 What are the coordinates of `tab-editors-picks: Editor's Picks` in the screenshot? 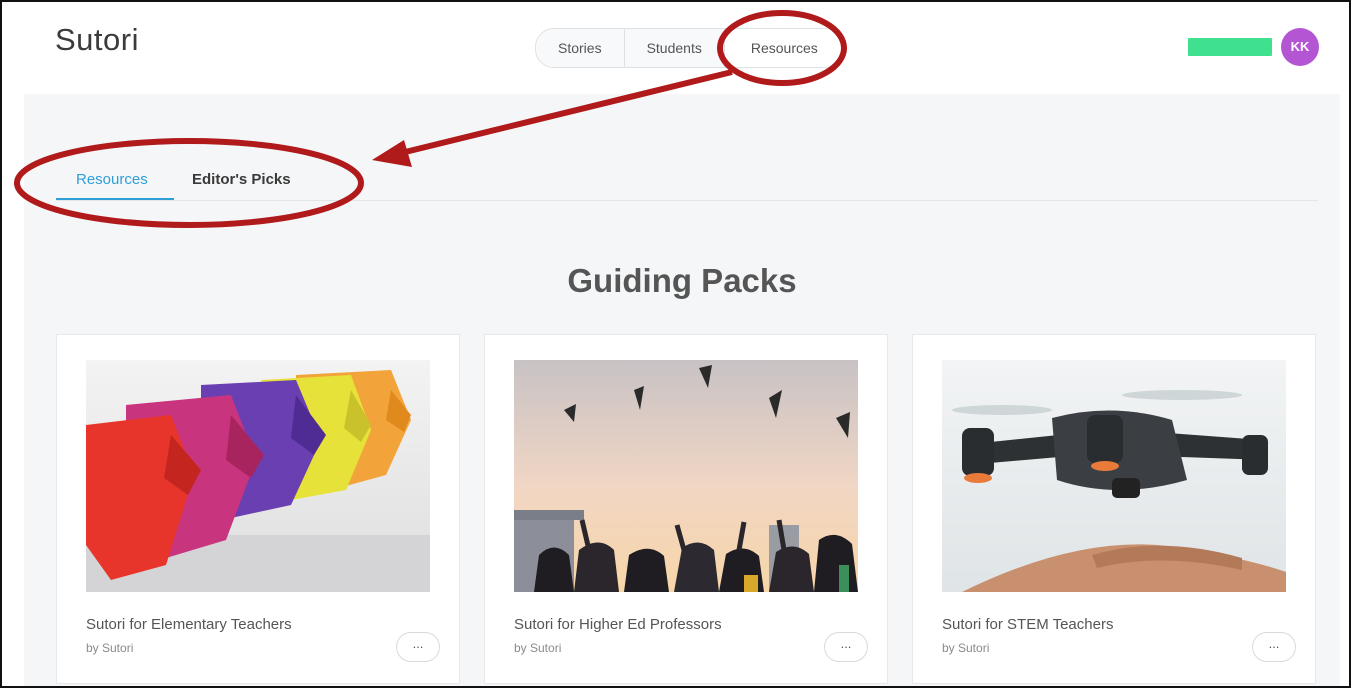 It's located at (241, 179).